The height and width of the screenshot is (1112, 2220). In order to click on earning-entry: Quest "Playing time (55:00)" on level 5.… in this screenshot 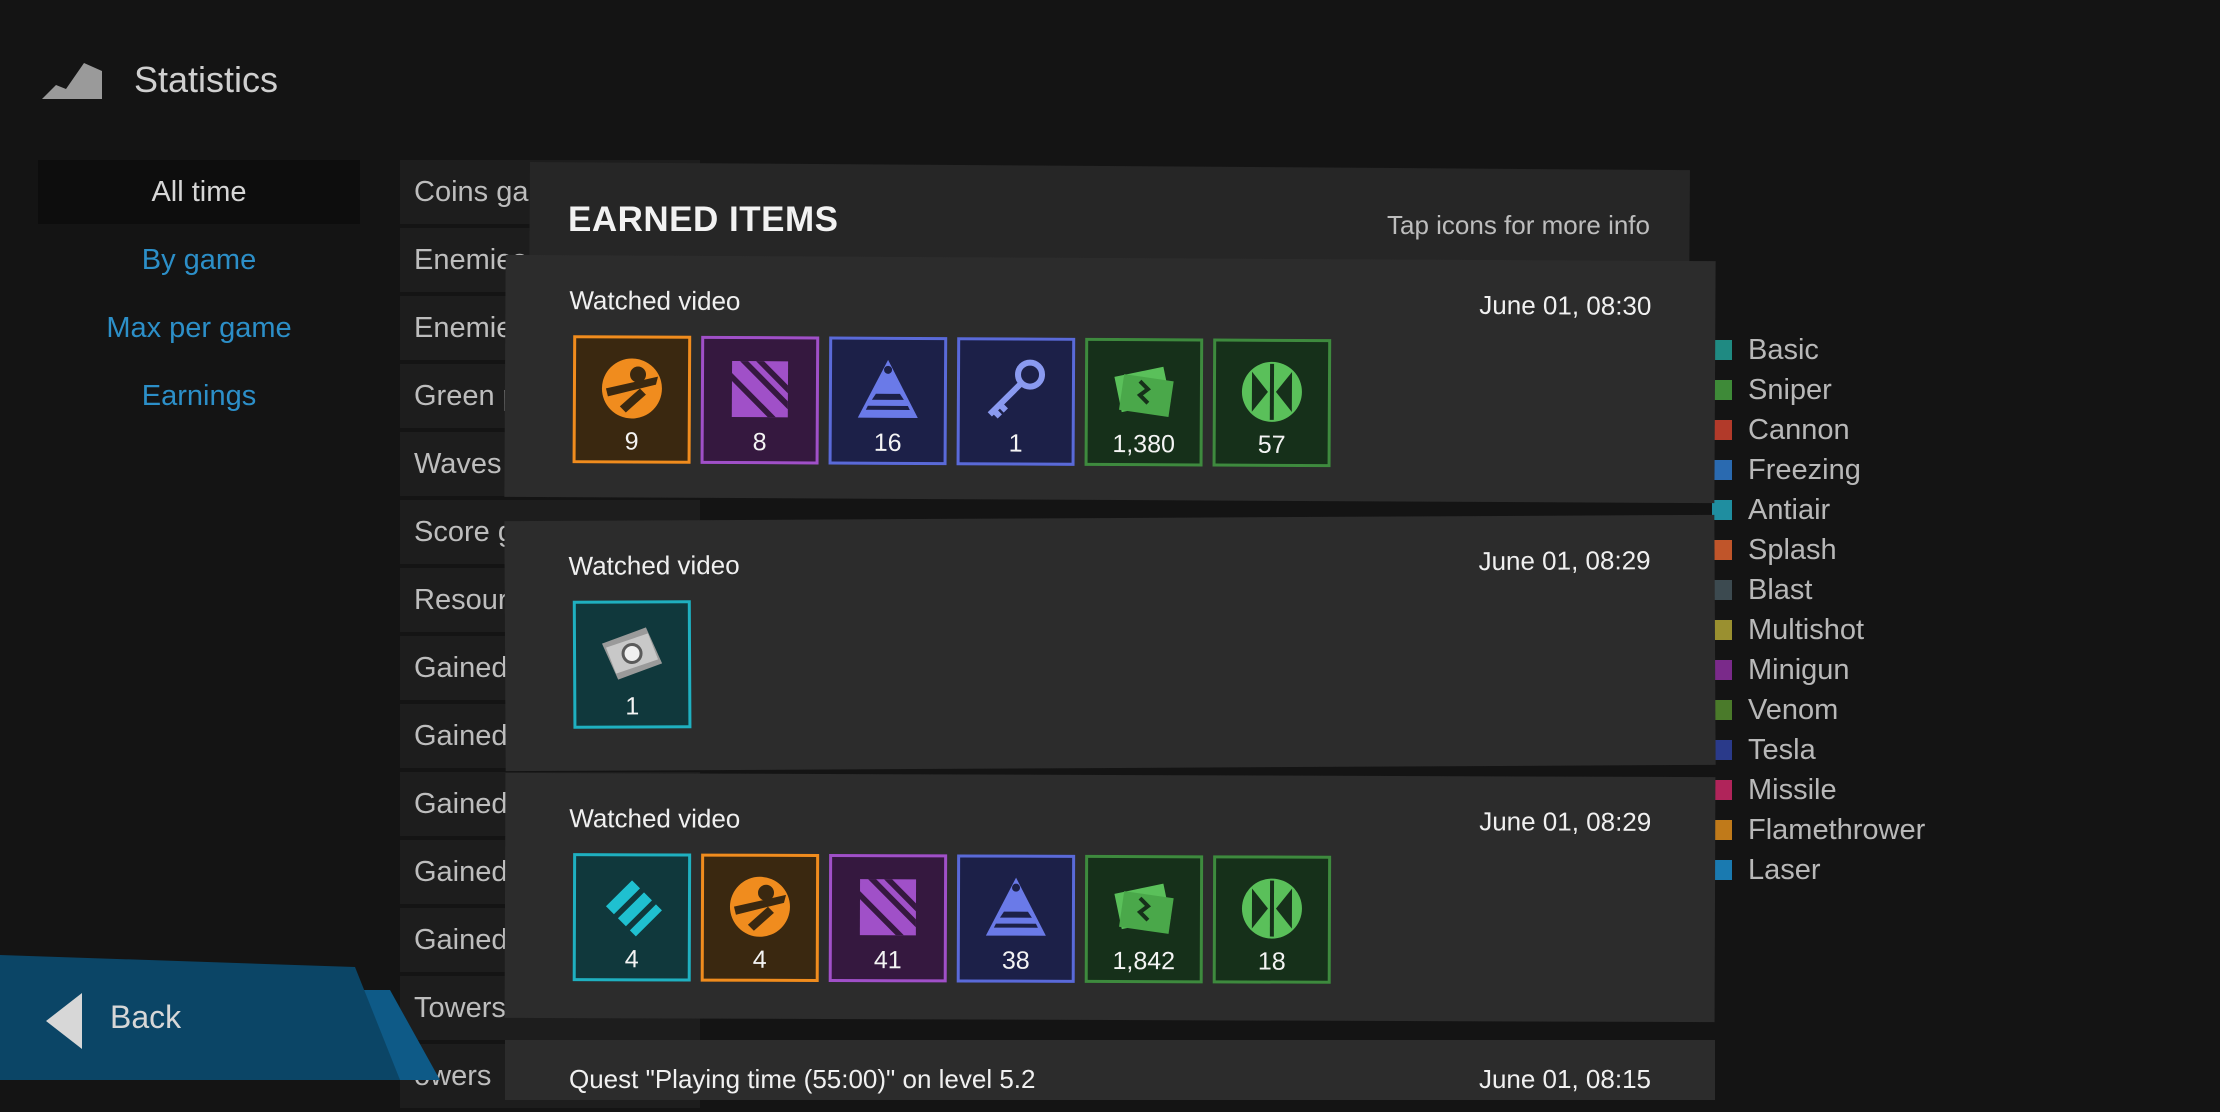, I will do `click(1110, 1070)`.